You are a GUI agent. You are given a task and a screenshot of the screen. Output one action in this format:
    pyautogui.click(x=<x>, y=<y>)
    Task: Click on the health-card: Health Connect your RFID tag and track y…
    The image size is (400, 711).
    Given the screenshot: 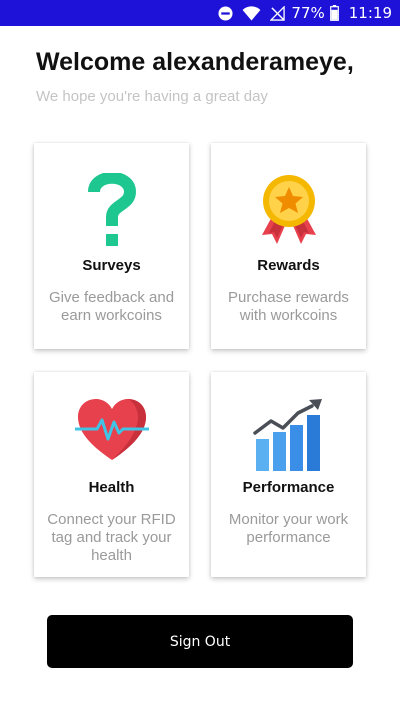 What is the action you would take?
    pyautogui.click(x=111, y=474)
    